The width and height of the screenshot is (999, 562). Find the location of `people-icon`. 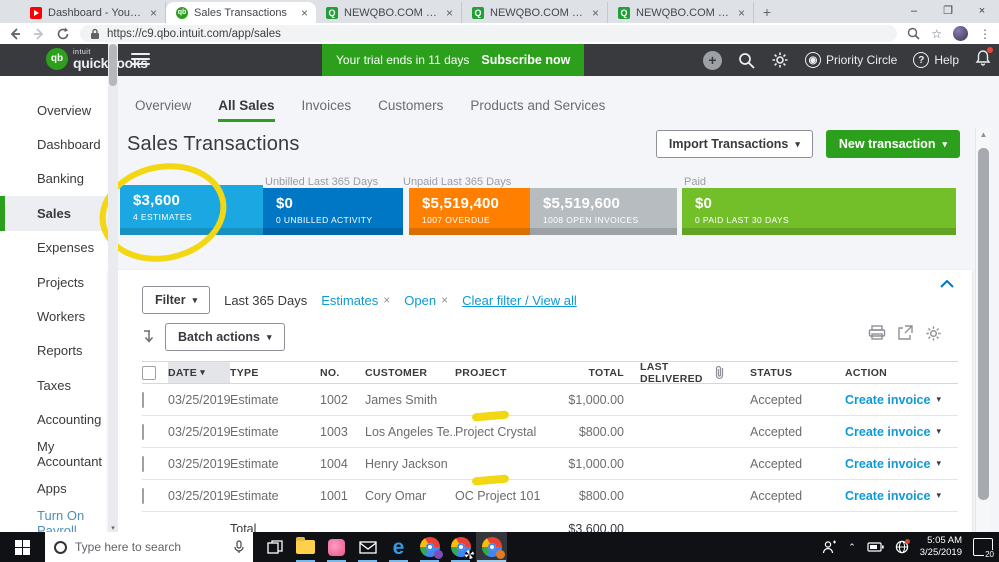

people-icon is located at coordinates (829, 547).